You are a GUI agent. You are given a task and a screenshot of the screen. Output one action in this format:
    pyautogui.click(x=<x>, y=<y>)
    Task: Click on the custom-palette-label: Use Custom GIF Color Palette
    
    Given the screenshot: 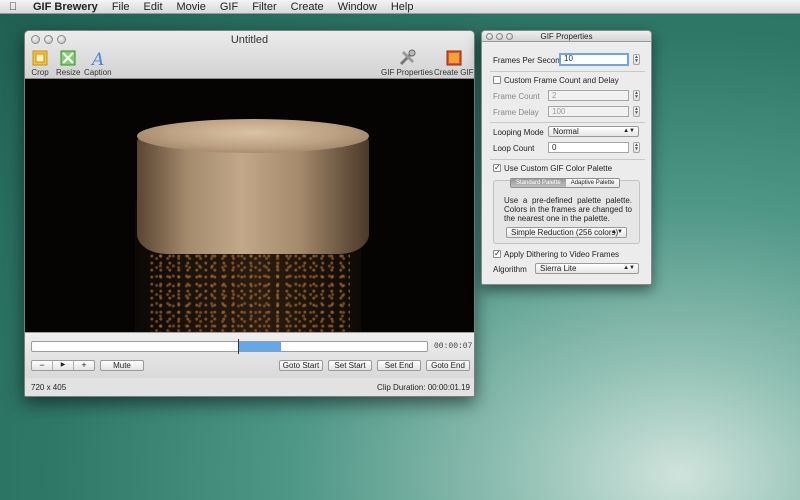 What is the action you would take?
    pyautogui.click(x=558, y=168)
    